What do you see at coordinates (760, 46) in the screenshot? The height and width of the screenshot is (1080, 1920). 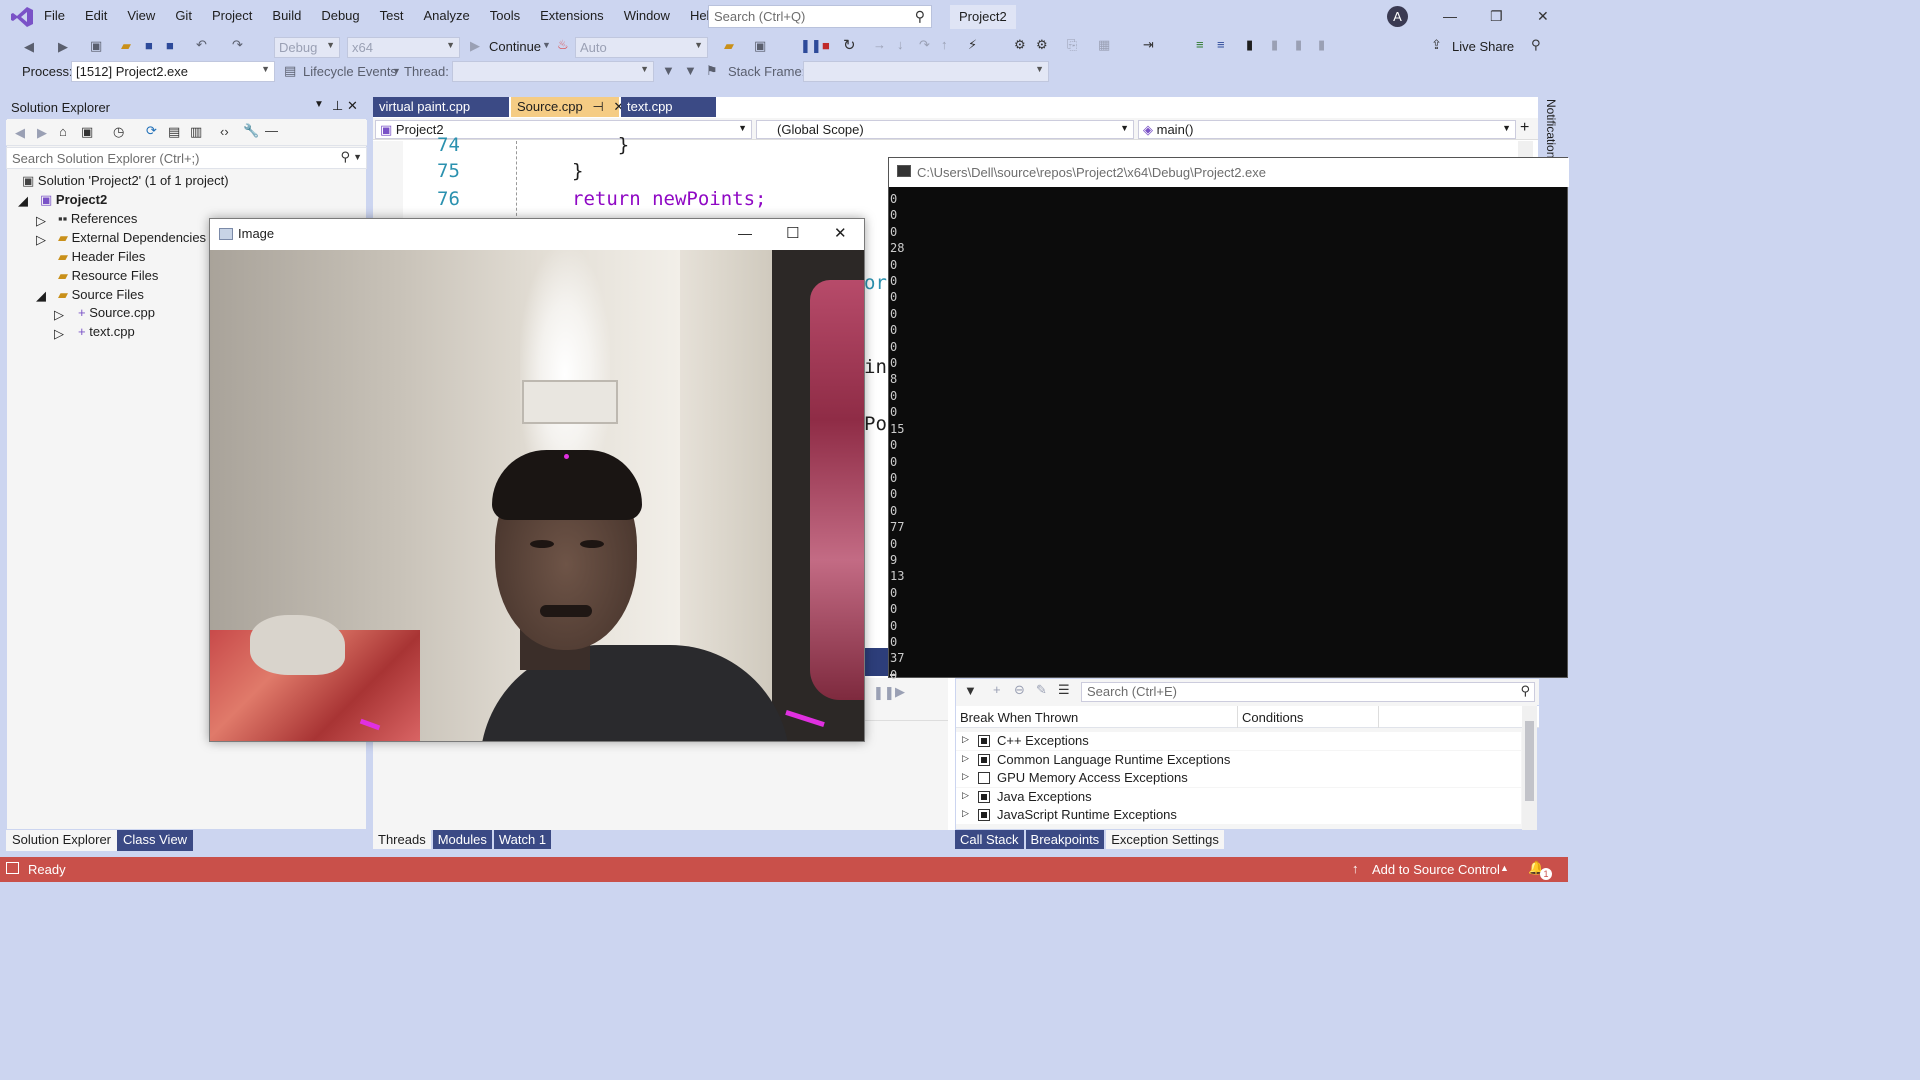 I see `screenshot-icon: ▣` at bounding box center [760, 46].